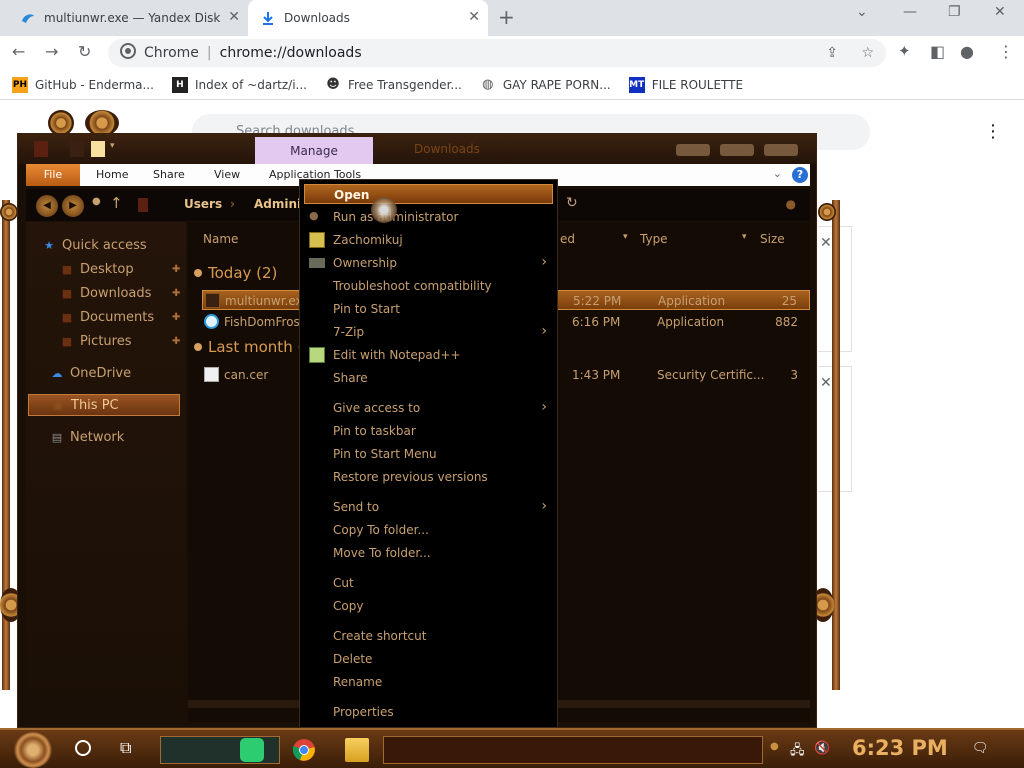 The width and height of the screenshot is (1024, 768). Describe the element at coordinates (497, 53) in the screenshot. I see `address-bar: Chrome | chrome://downloads ⇪ ☆` at that location.